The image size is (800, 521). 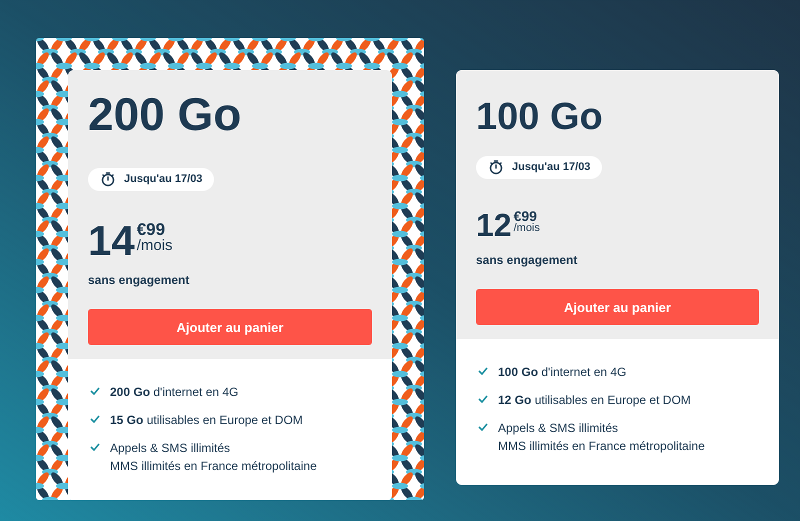 I want to click on feature-text: 15 Go utilisables en Europe et DOM, so click(x=206, y=421).